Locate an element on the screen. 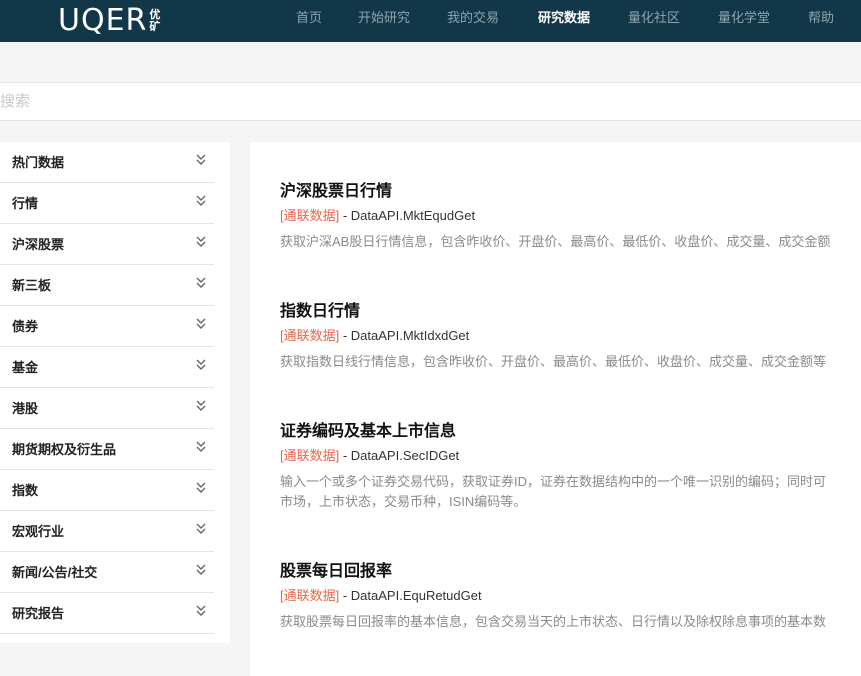 The width and height of the screenshot is (861, 676). sidebar-item-label: 期货期权及衍生品 is located at coordinates (64, 449).